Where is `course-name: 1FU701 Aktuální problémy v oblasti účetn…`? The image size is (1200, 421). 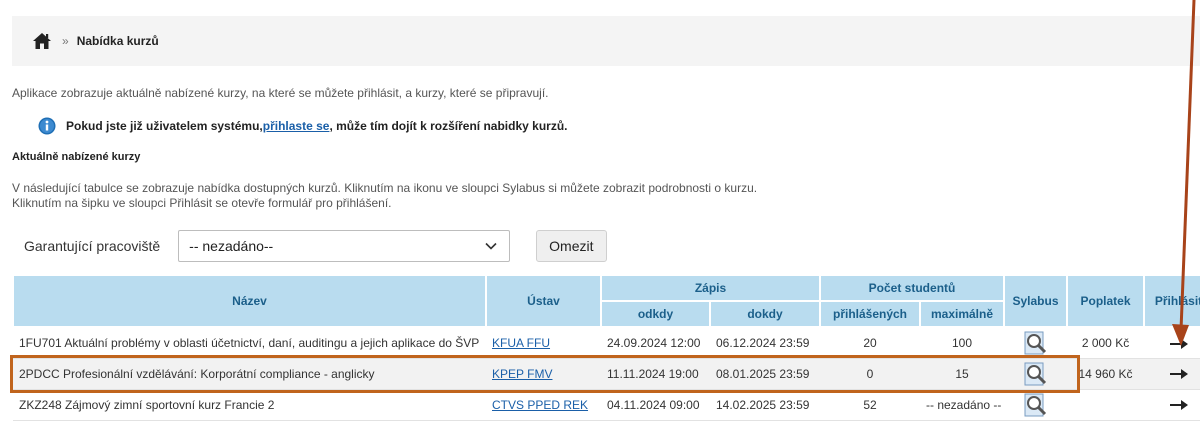
course-name: 1FU701 Aktuální problémy v oblasti účetn… is located at coordinates (249, 343).